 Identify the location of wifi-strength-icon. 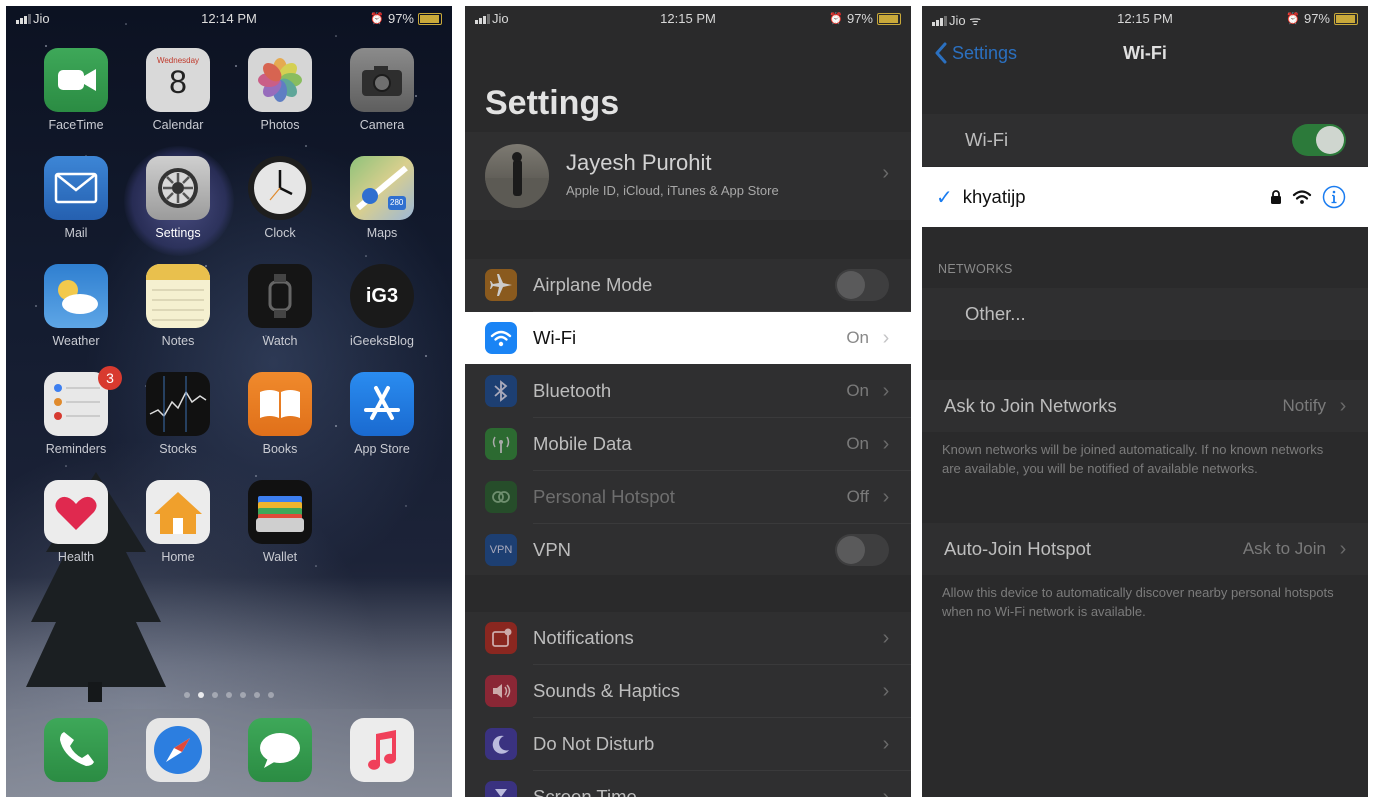
(1302, 197).